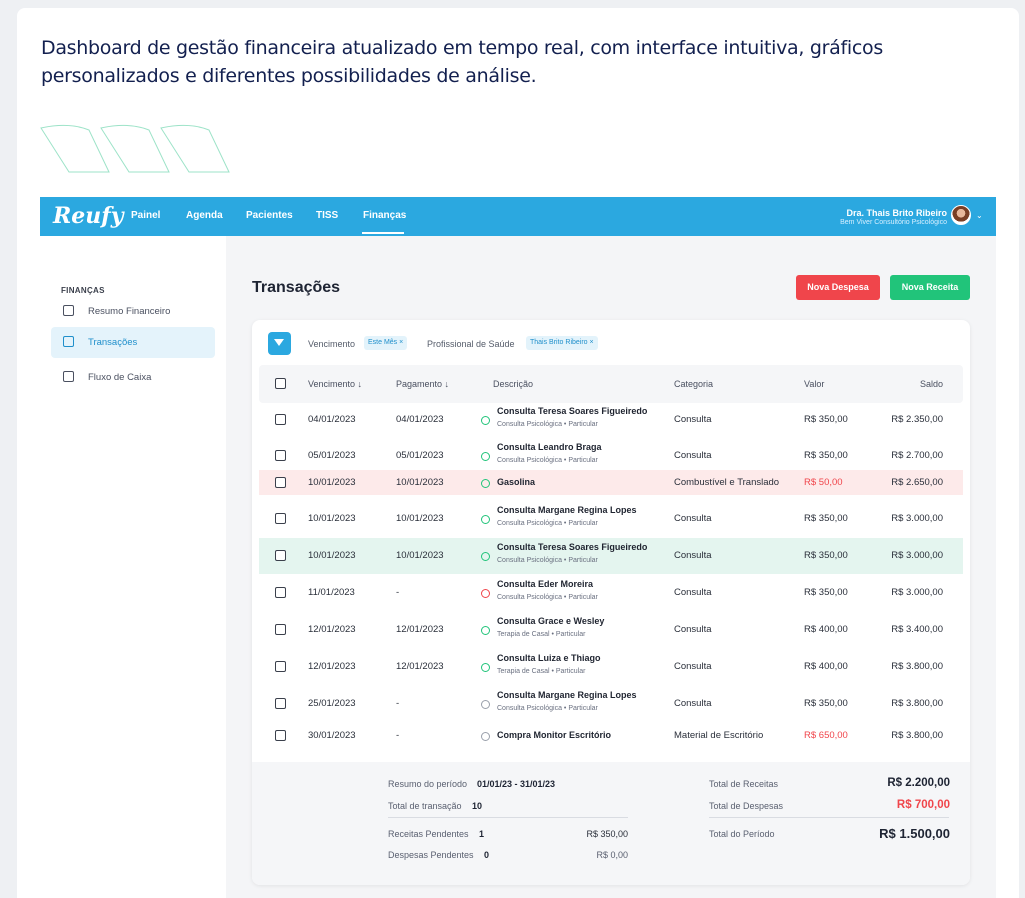  Describe the element at coordinates (129, 311) in the screenshot. I see `sidebar-item-label: Resumo Financeiro` at that location.